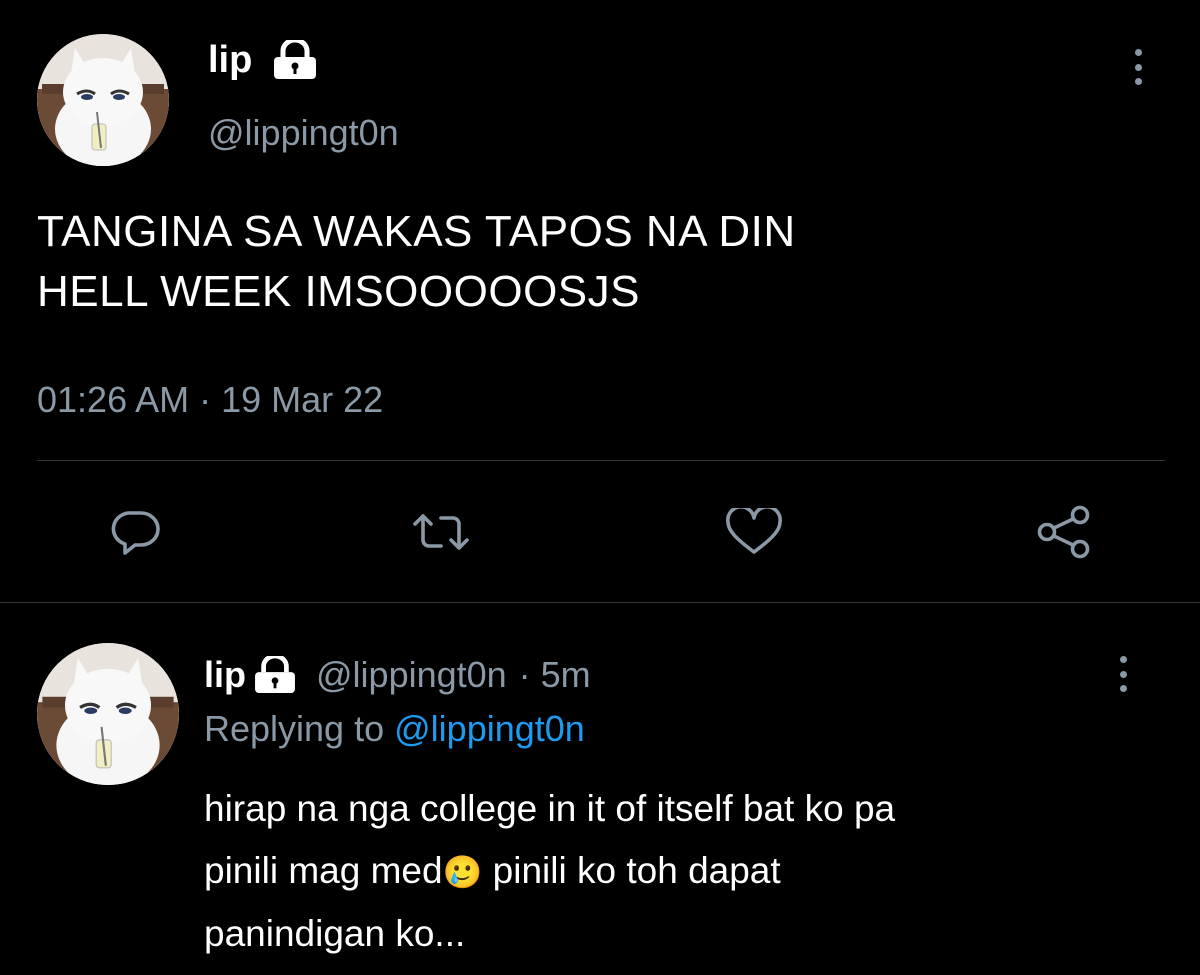 This screenshot has height=975, width=1200. I want to click on tweet-text-line: TANGINA SA WAKAS TAPOS NA DIN, so click(416, 231).